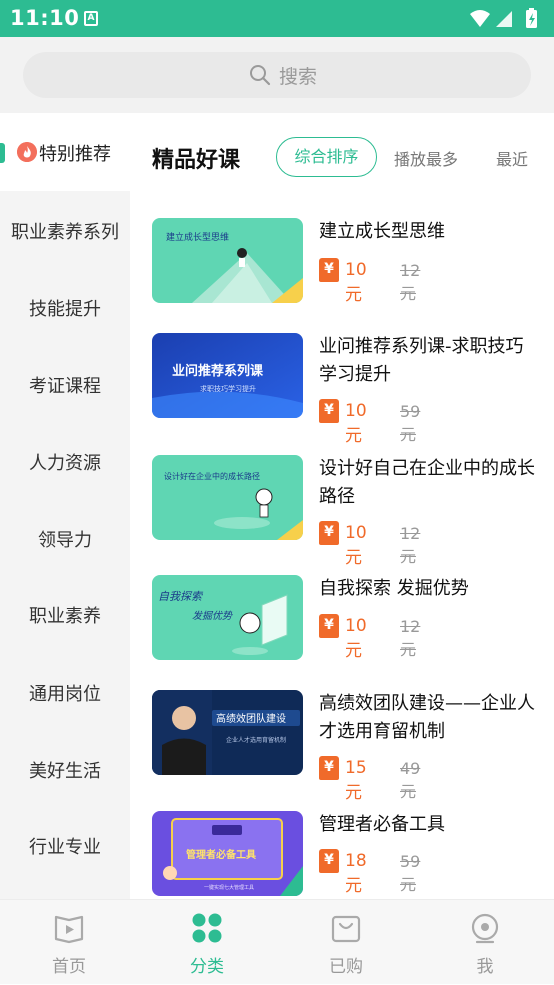 Image resolution: width=554 pixels, height=985 pixels. I want to click on price-value: 15元, so click(356, 780).